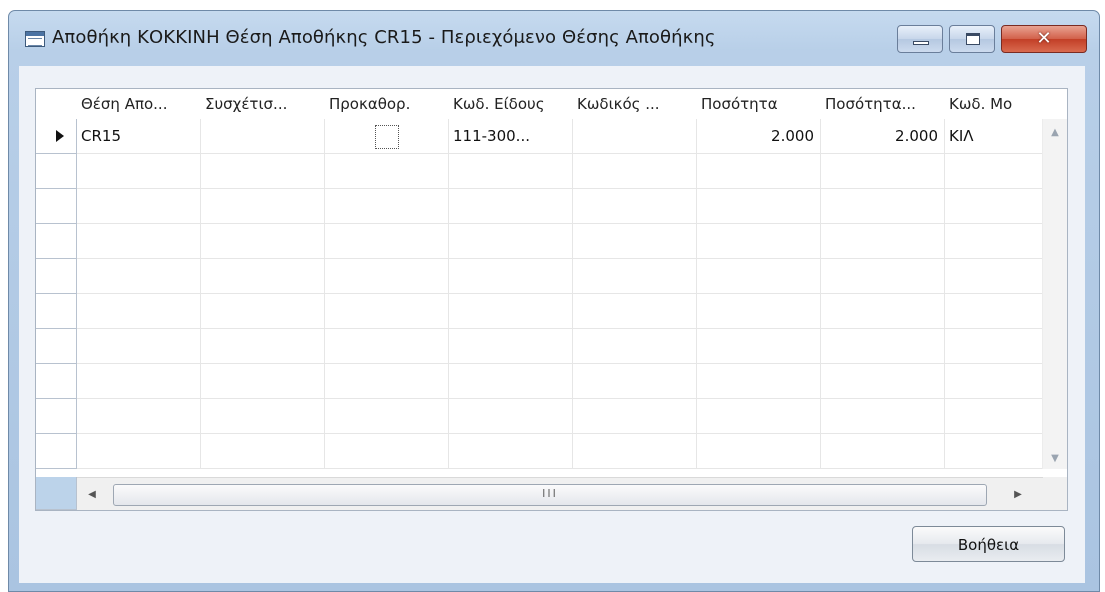 This screenshot has height=592, width=1105. What do you see at coordinates (550, 495) in the screenshot?
I see `horizontal-scroll-thumb: III` at bounding box center [550, 495].